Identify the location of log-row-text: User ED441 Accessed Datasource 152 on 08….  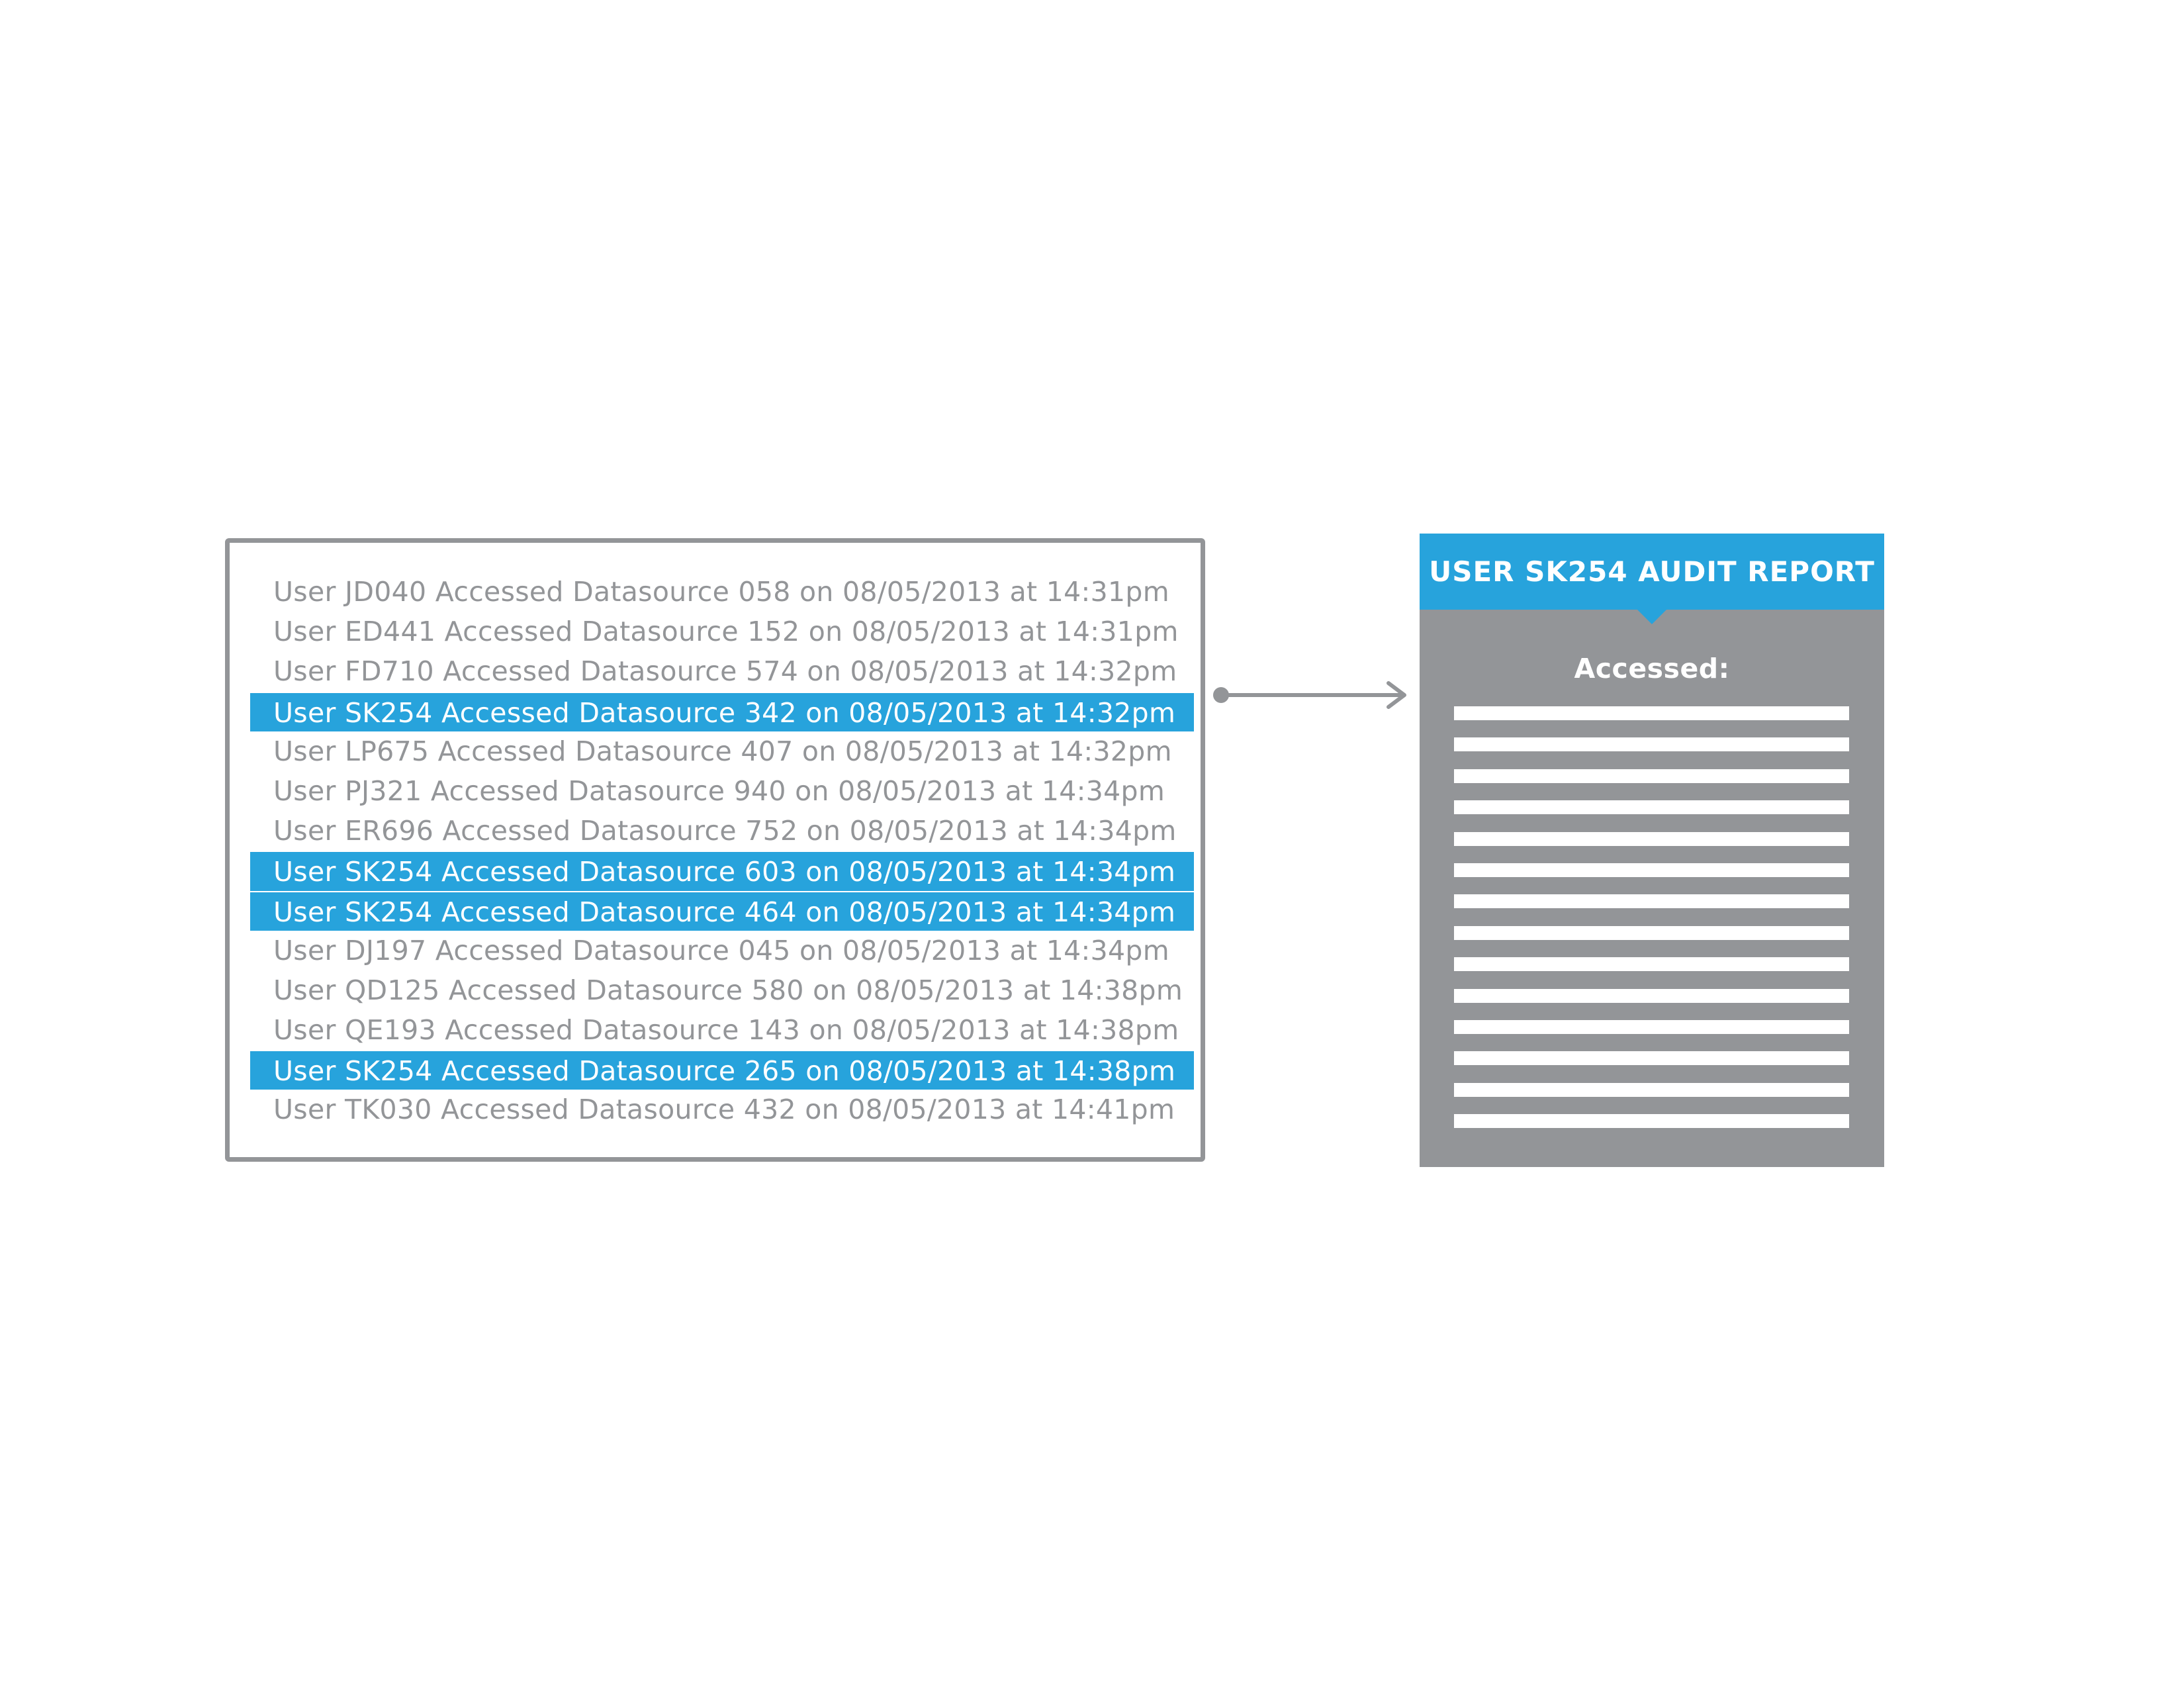
(726, 632).